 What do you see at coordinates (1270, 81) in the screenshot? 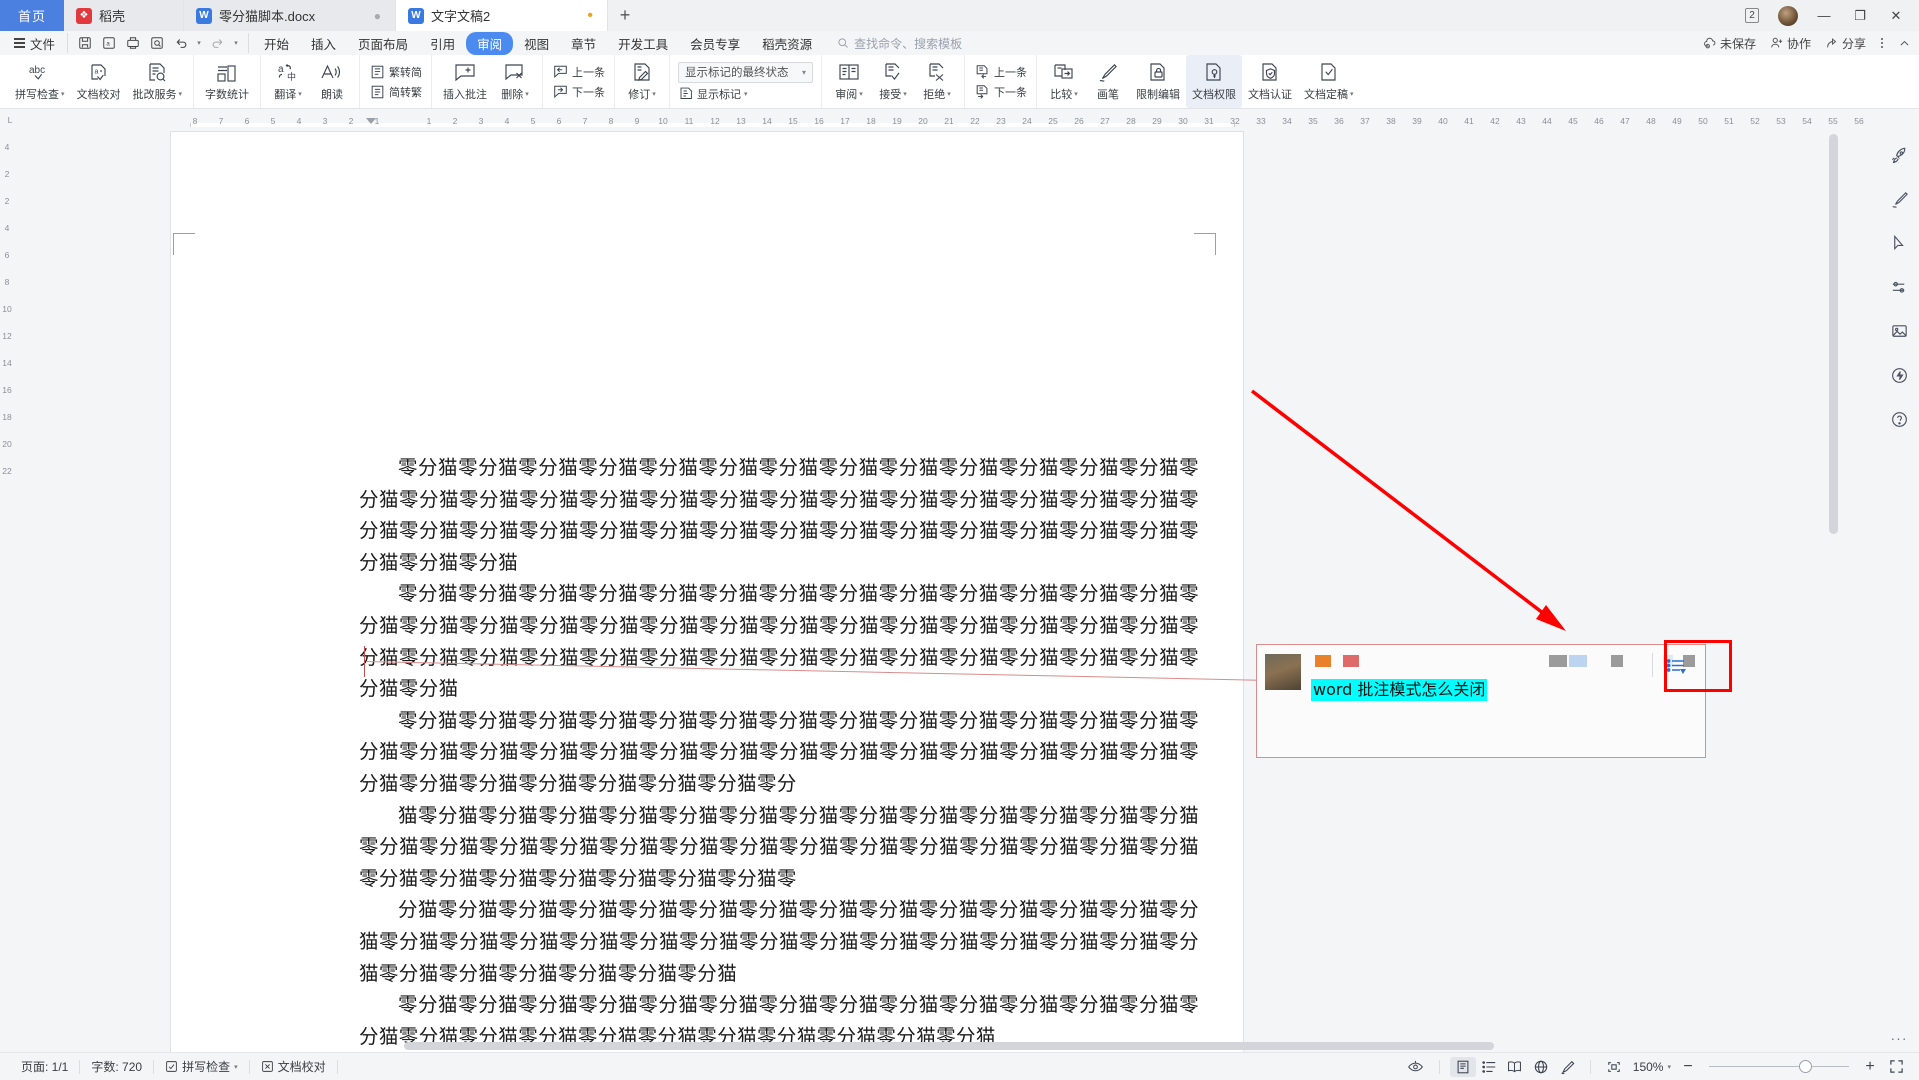
I see `document-certify-button: 文档认证` at bounding box center [1270, 81].